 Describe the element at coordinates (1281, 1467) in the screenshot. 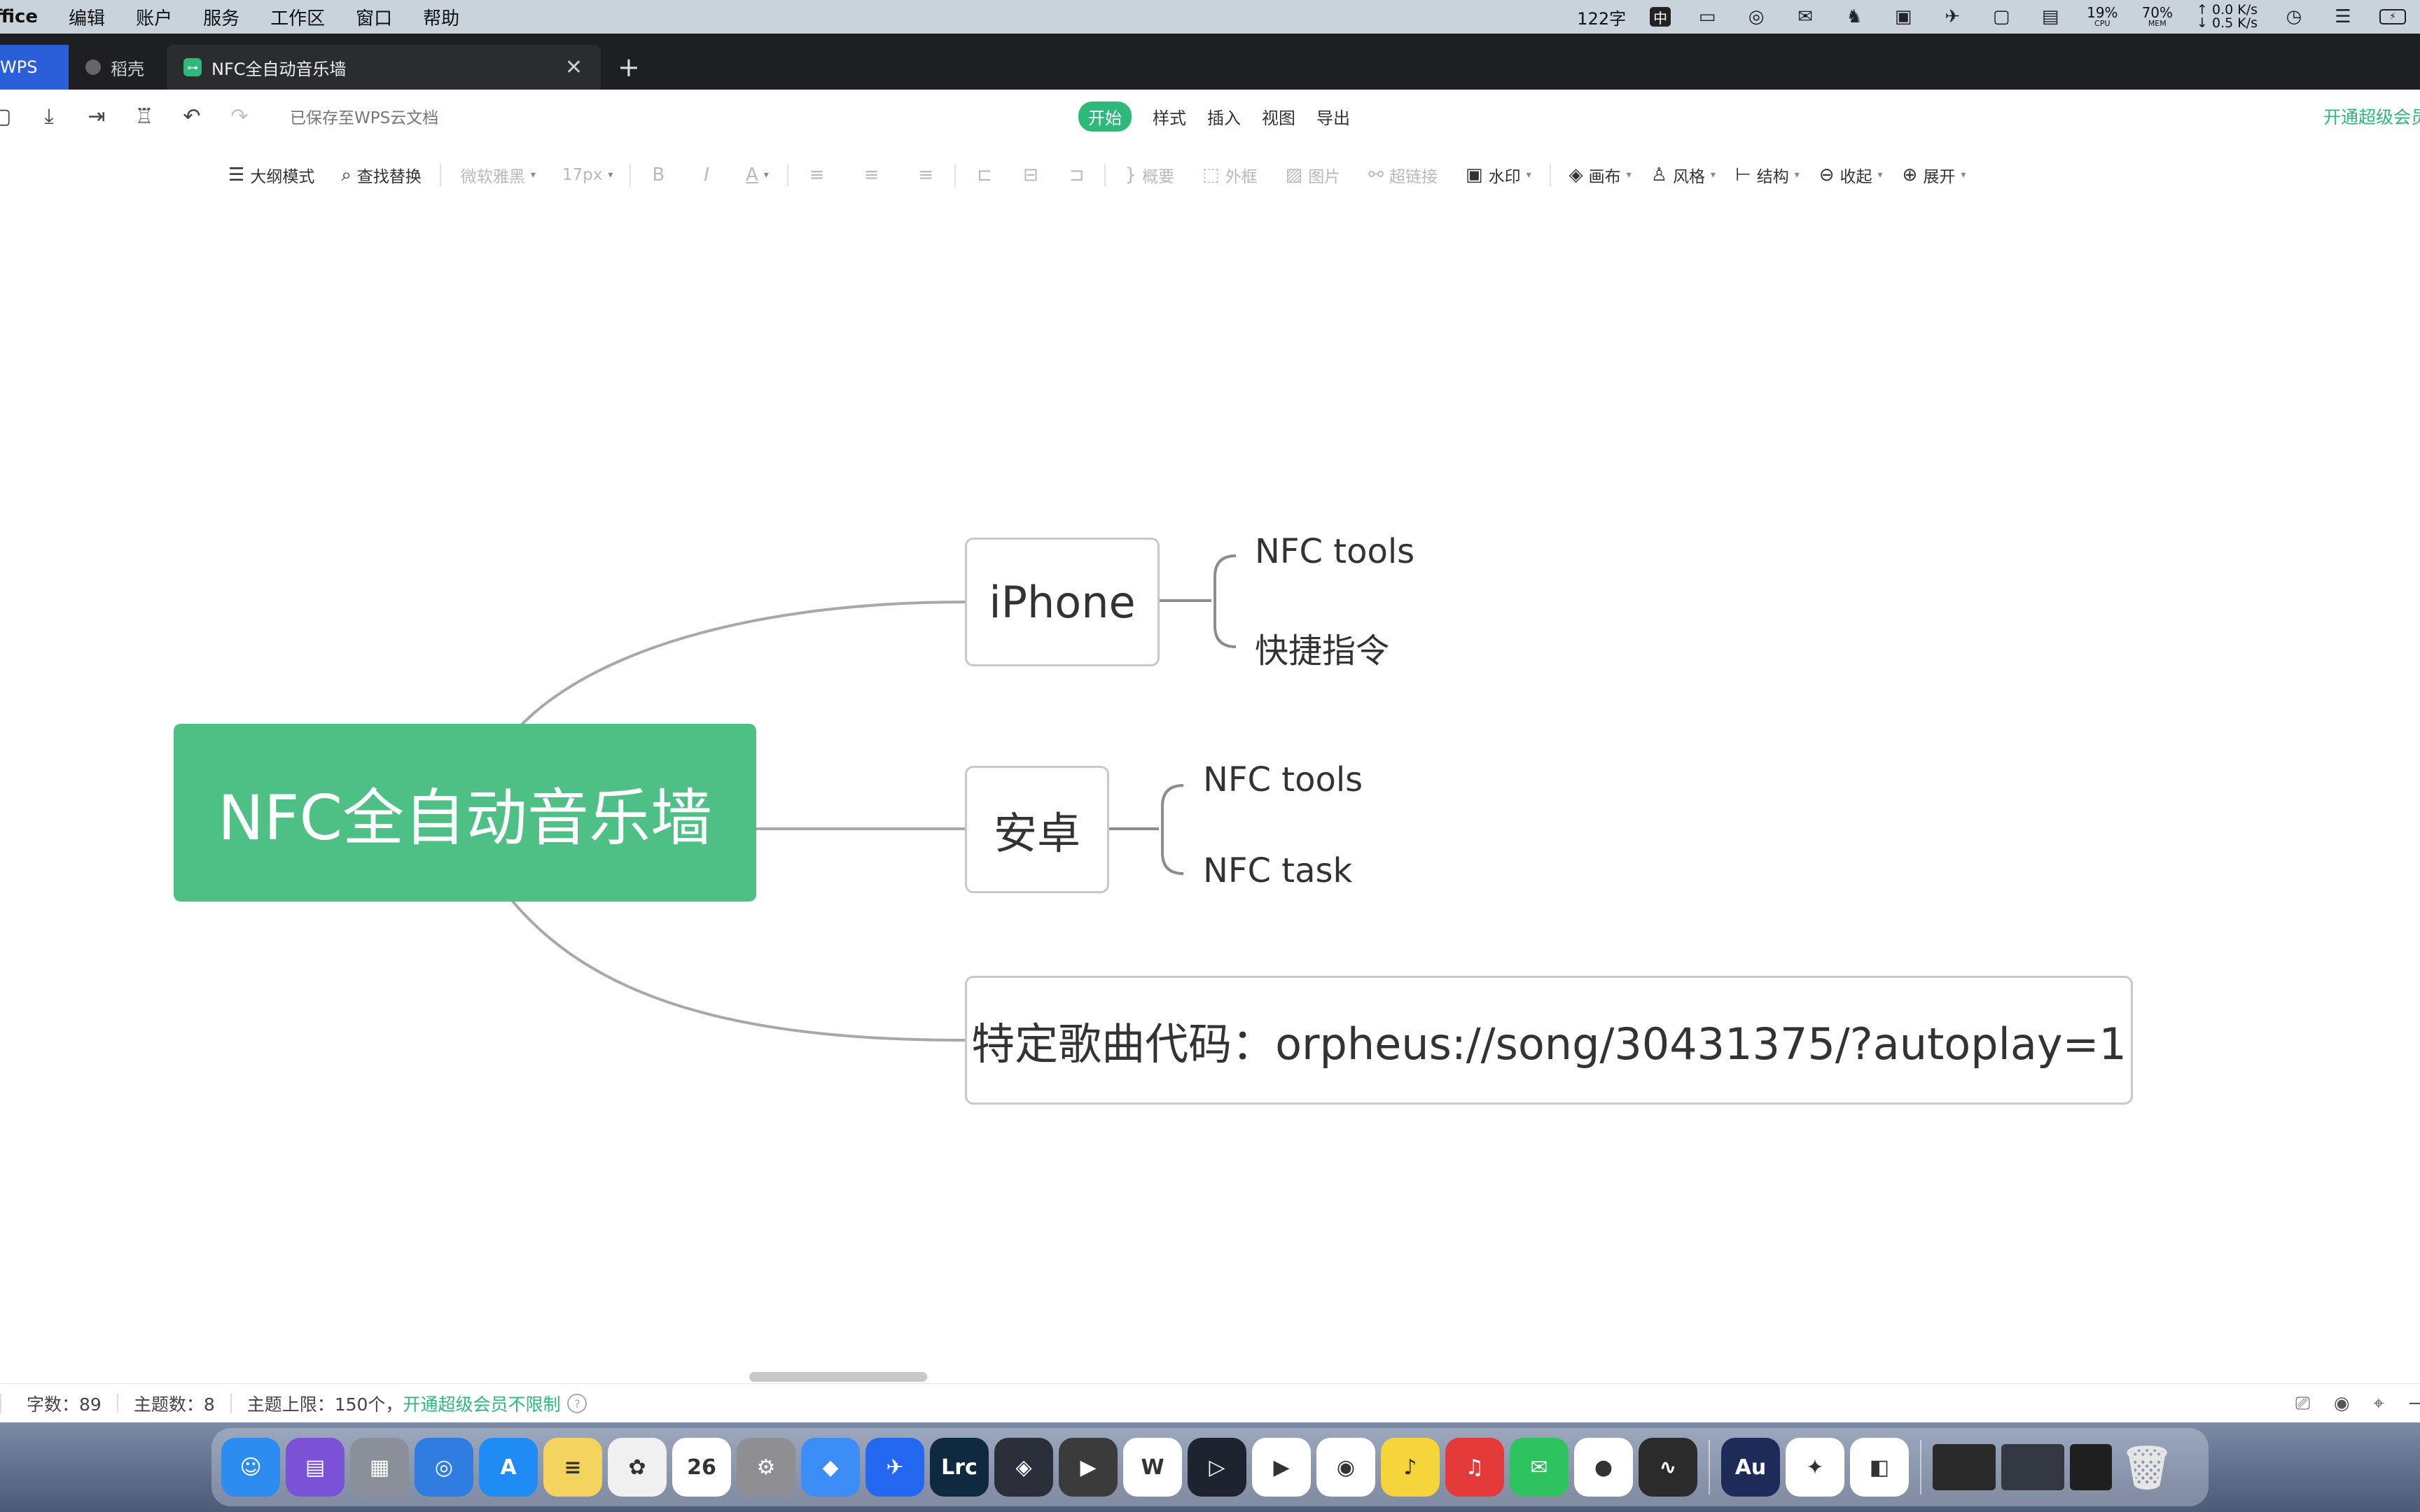

I see `dock-infuse-orange-icon: ▶` at that location.